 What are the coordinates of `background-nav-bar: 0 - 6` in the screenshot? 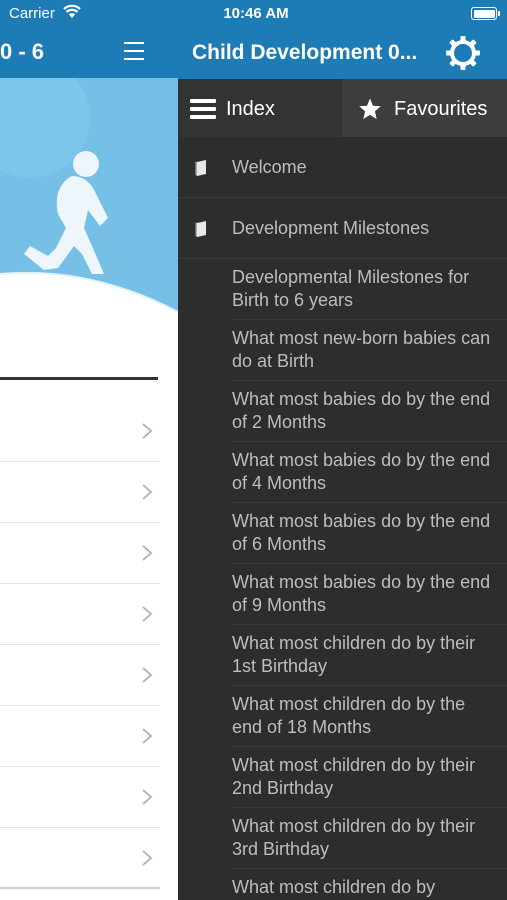 It's located at (89, 53).